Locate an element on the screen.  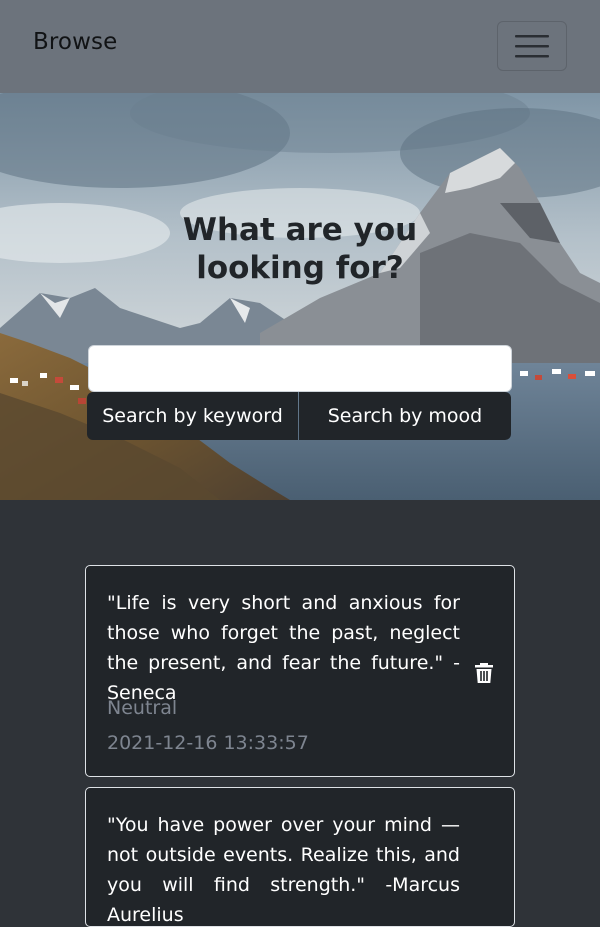
hamburger-menu-icon is located at coordinates (532, 46).